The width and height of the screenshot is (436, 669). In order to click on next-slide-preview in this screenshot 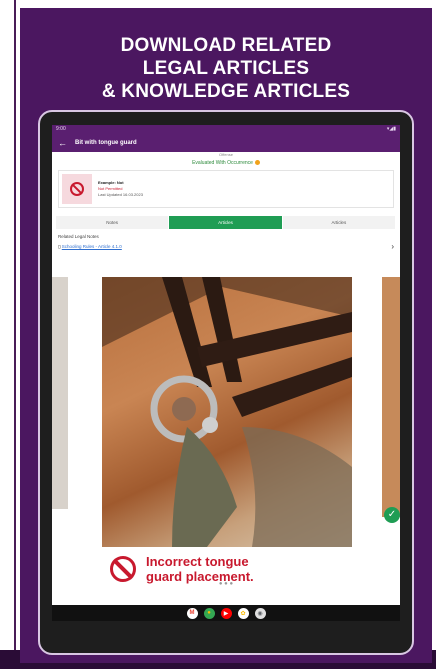, I will do `click(391, 397)`.